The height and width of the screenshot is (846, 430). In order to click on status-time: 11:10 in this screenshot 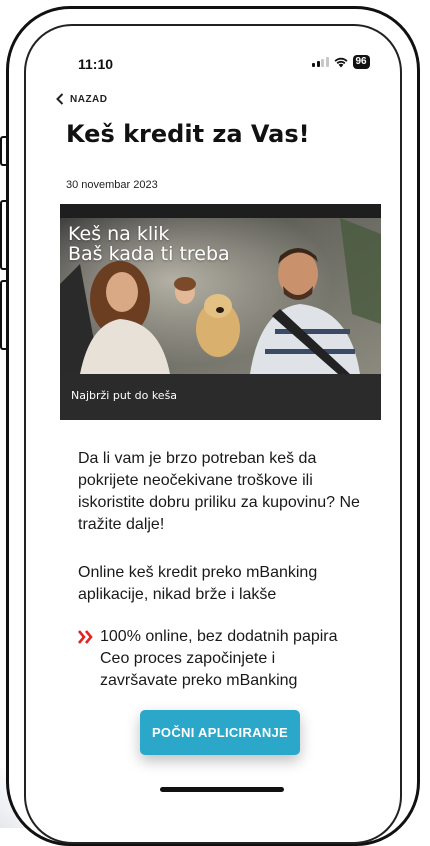, I will do `click(96, 64)`.